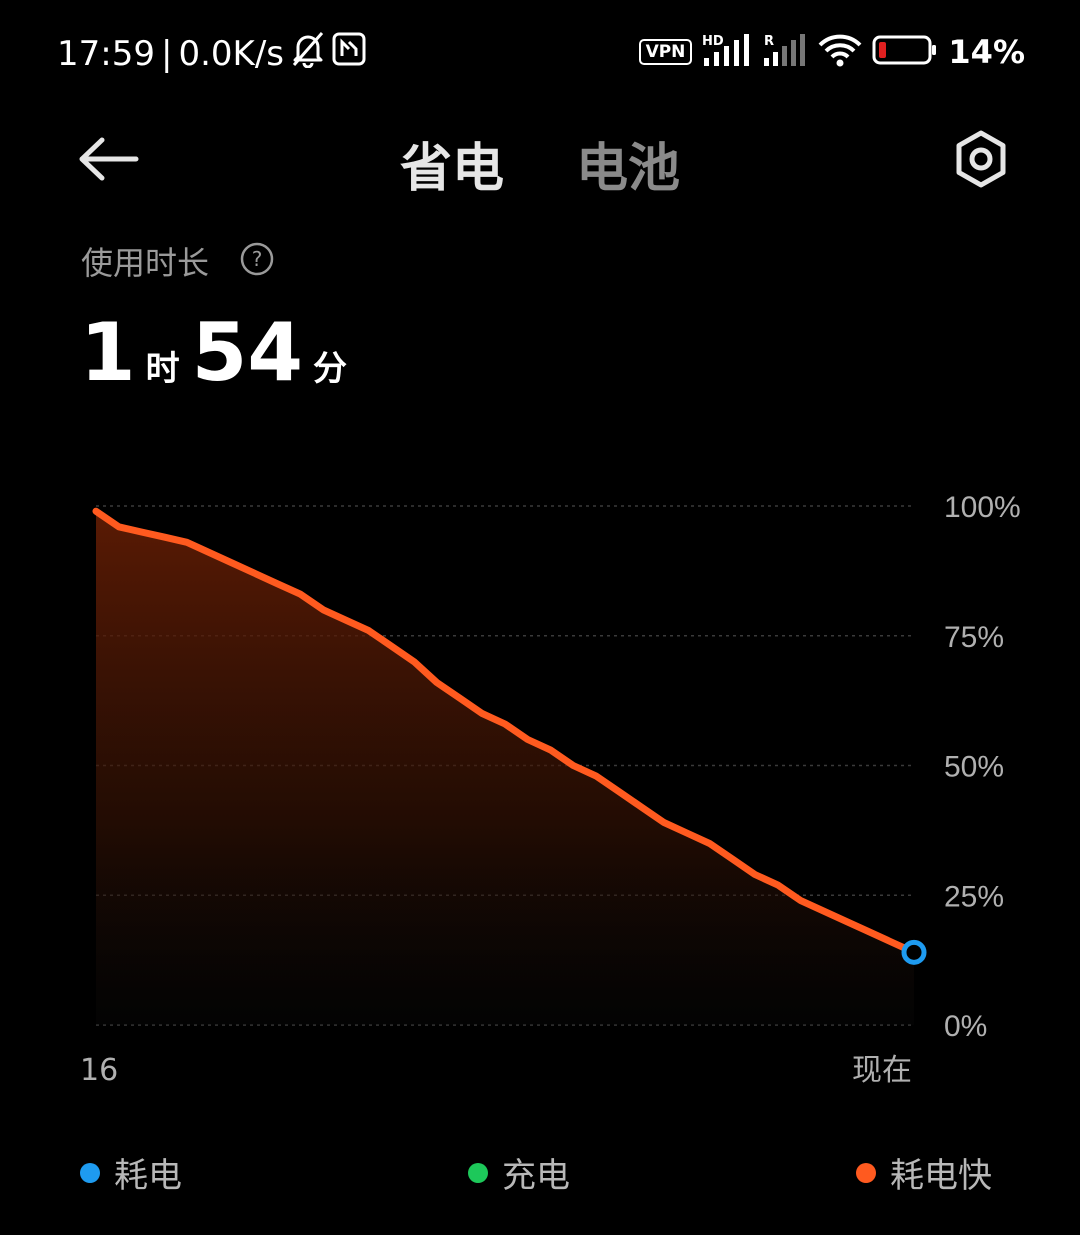 The width and height of the screenshot is (1080, 1235). I want to click on wifi-icon, so click(840, 52).